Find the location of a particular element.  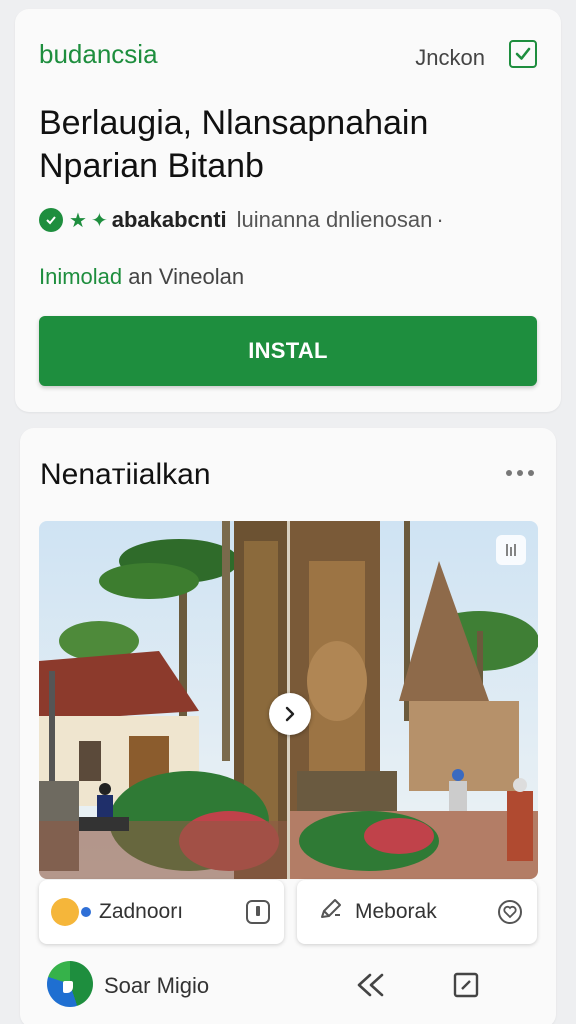

edit-icon is located at coordinates (466, 987).